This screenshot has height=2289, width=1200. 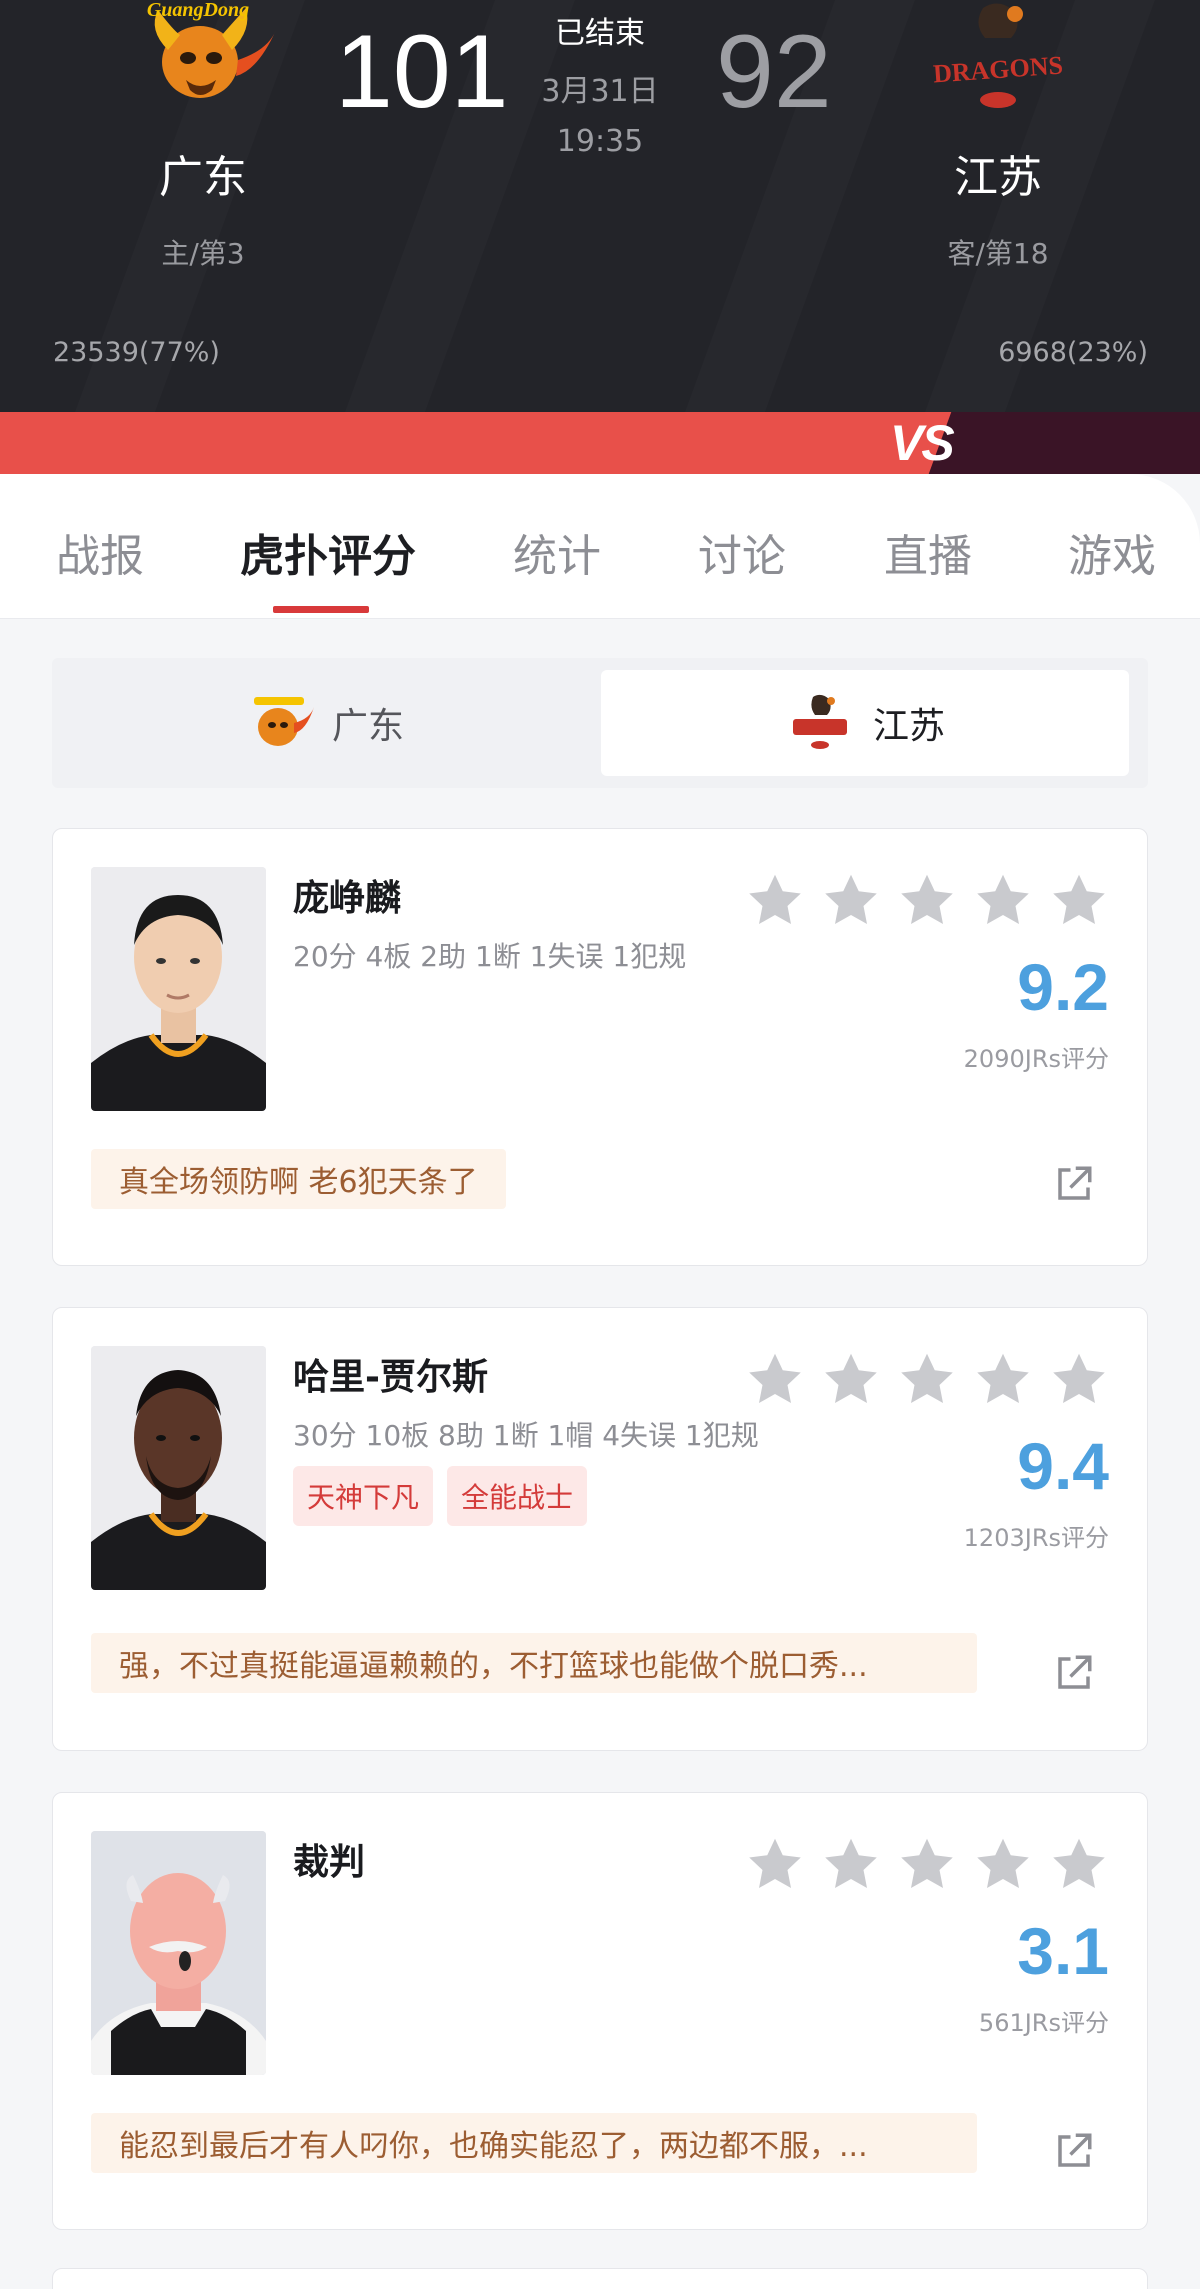 I want to click on jiangsu-dragons-logo: DRAGONS, so click(x=998, y=55).